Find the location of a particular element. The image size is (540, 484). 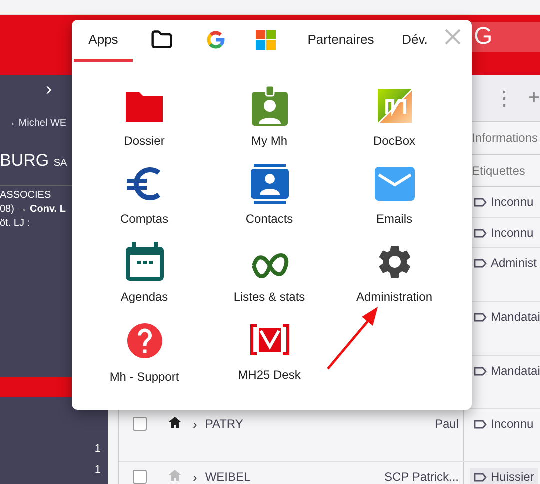

app-tile: MH25 Desk is located at coordinates (269, 359).